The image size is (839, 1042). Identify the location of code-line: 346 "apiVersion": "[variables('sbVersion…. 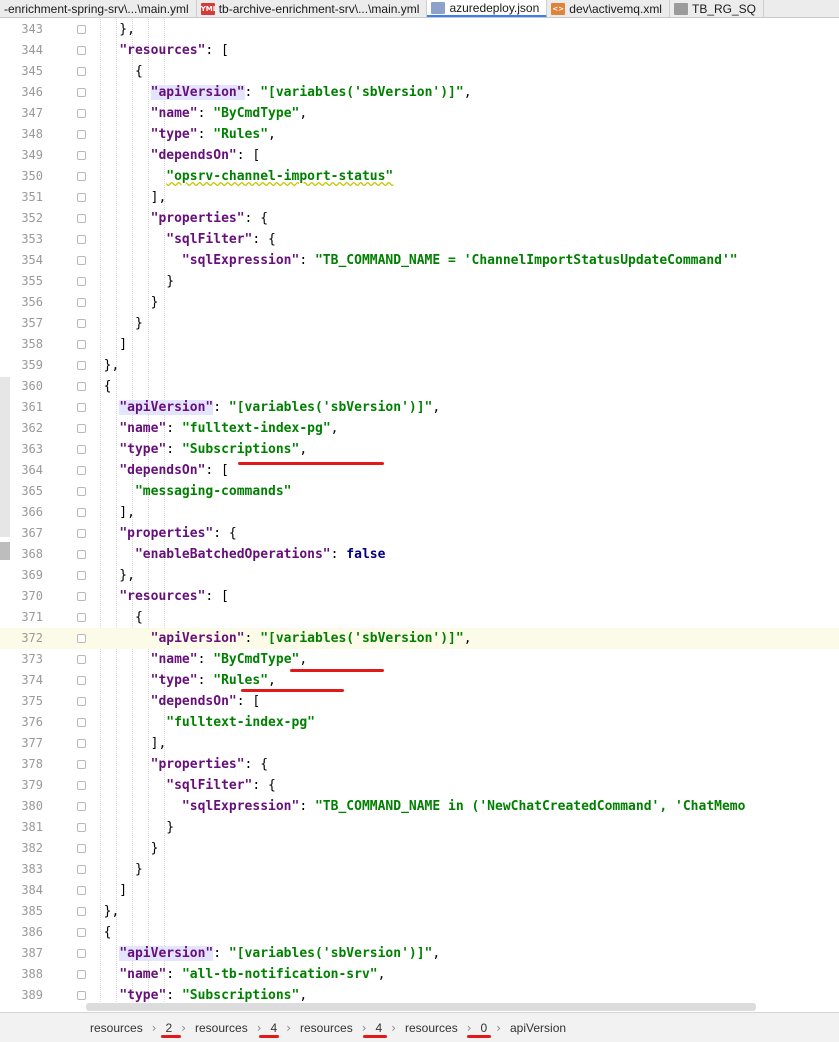
(419, 92).